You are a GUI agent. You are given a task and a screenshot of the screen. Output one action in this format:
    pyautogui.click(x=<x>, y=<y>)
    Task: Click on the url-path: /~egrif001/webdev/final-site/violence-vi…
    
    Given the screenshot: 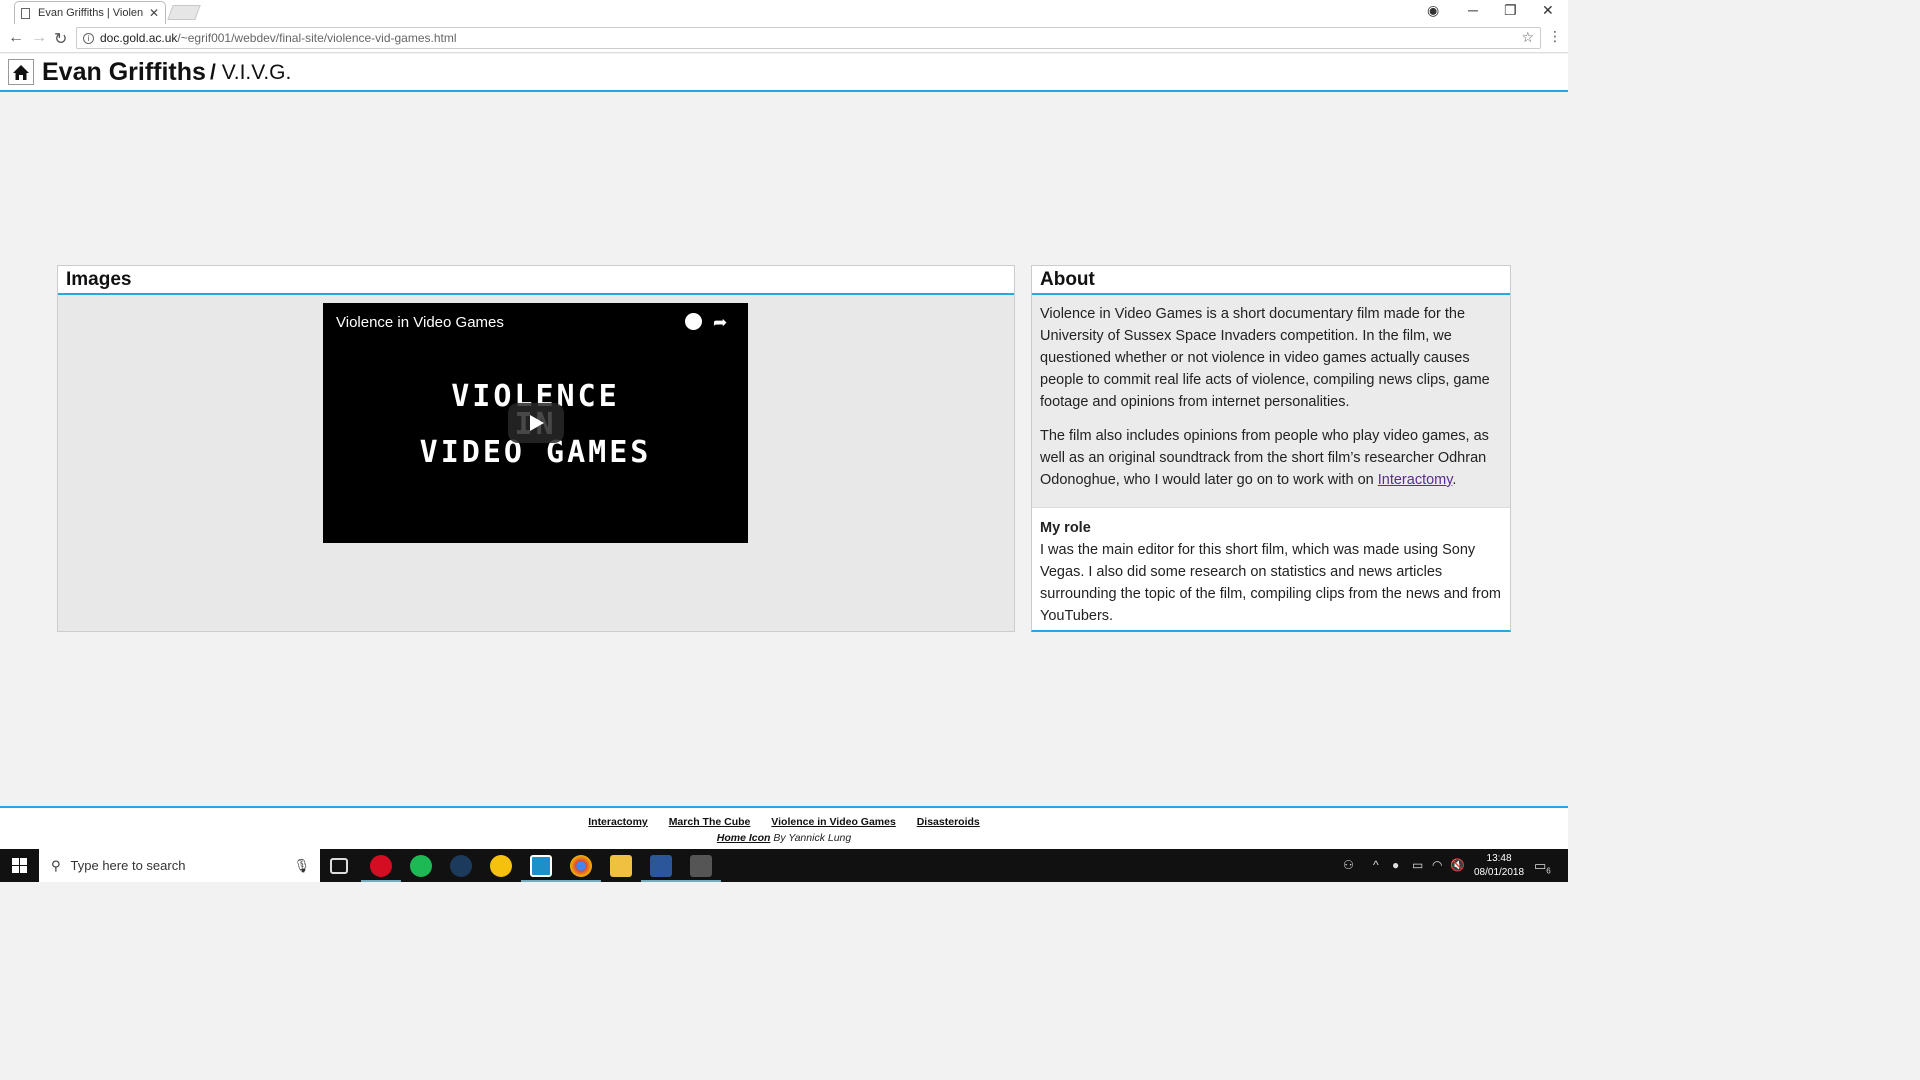 What is the action you would take?
    pyautogui.click(x=317, y=38)
    